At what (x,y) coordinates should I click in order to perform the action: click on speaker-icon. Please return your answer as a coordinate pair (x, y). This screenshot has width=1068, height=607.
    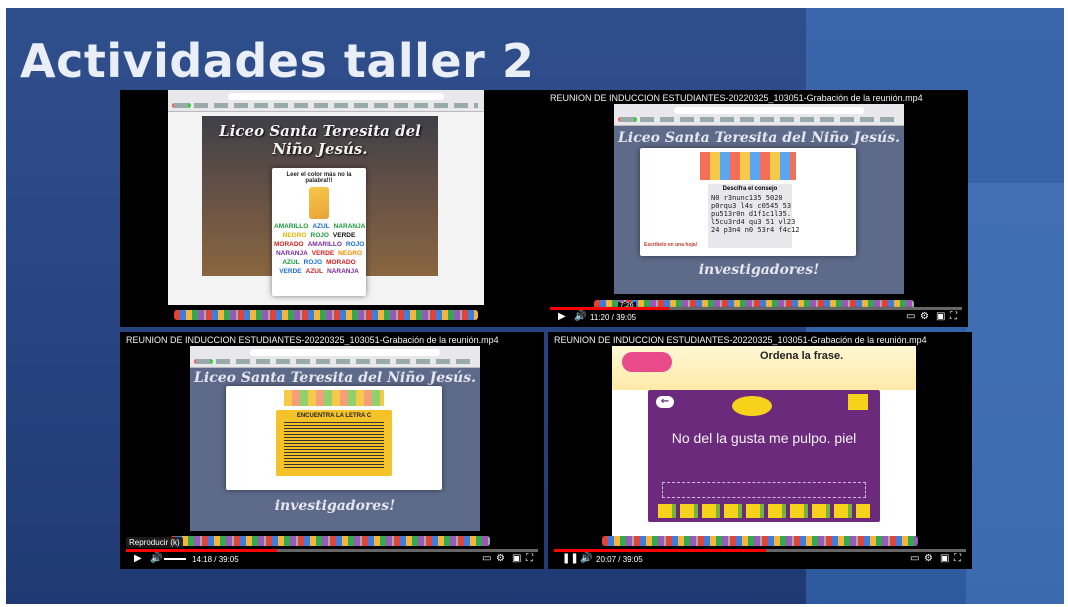
    Looking at the image, I should click on (858, 402).